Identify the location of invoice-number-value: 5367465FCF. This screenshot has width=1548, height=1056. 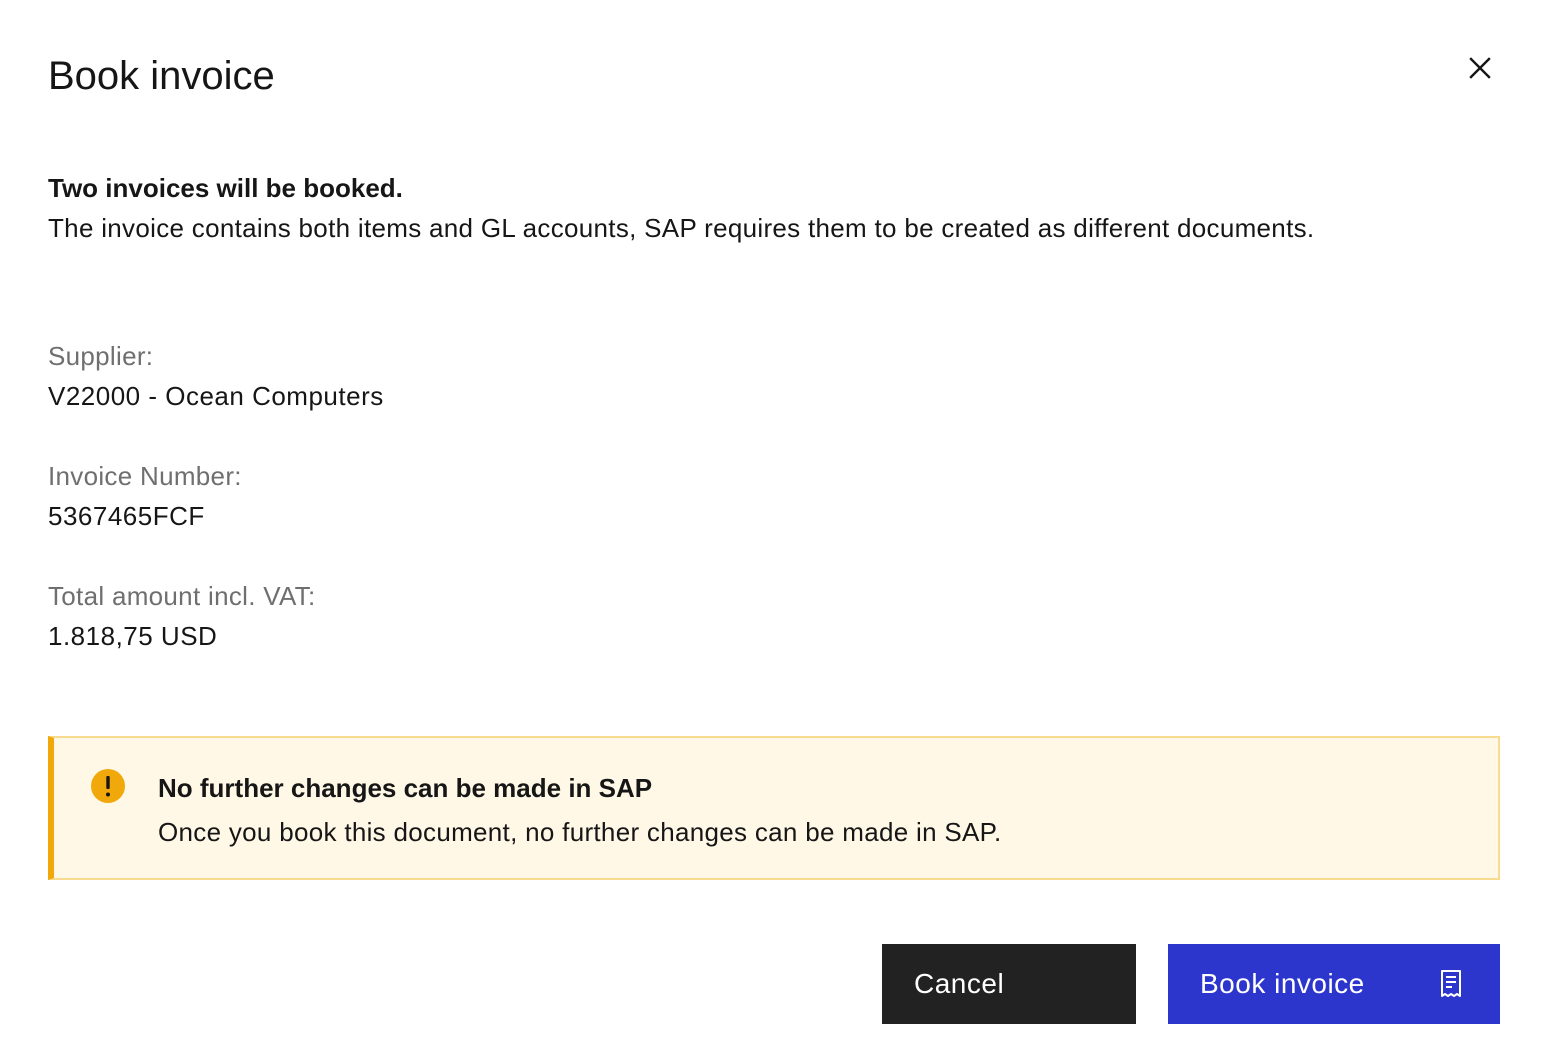
(126, 516).